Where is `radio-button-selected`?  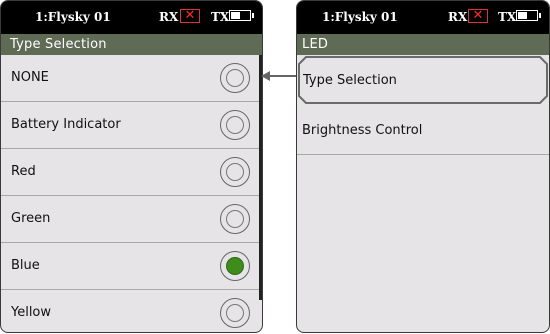 radio-button-selected is located at coordinates (235, 266).